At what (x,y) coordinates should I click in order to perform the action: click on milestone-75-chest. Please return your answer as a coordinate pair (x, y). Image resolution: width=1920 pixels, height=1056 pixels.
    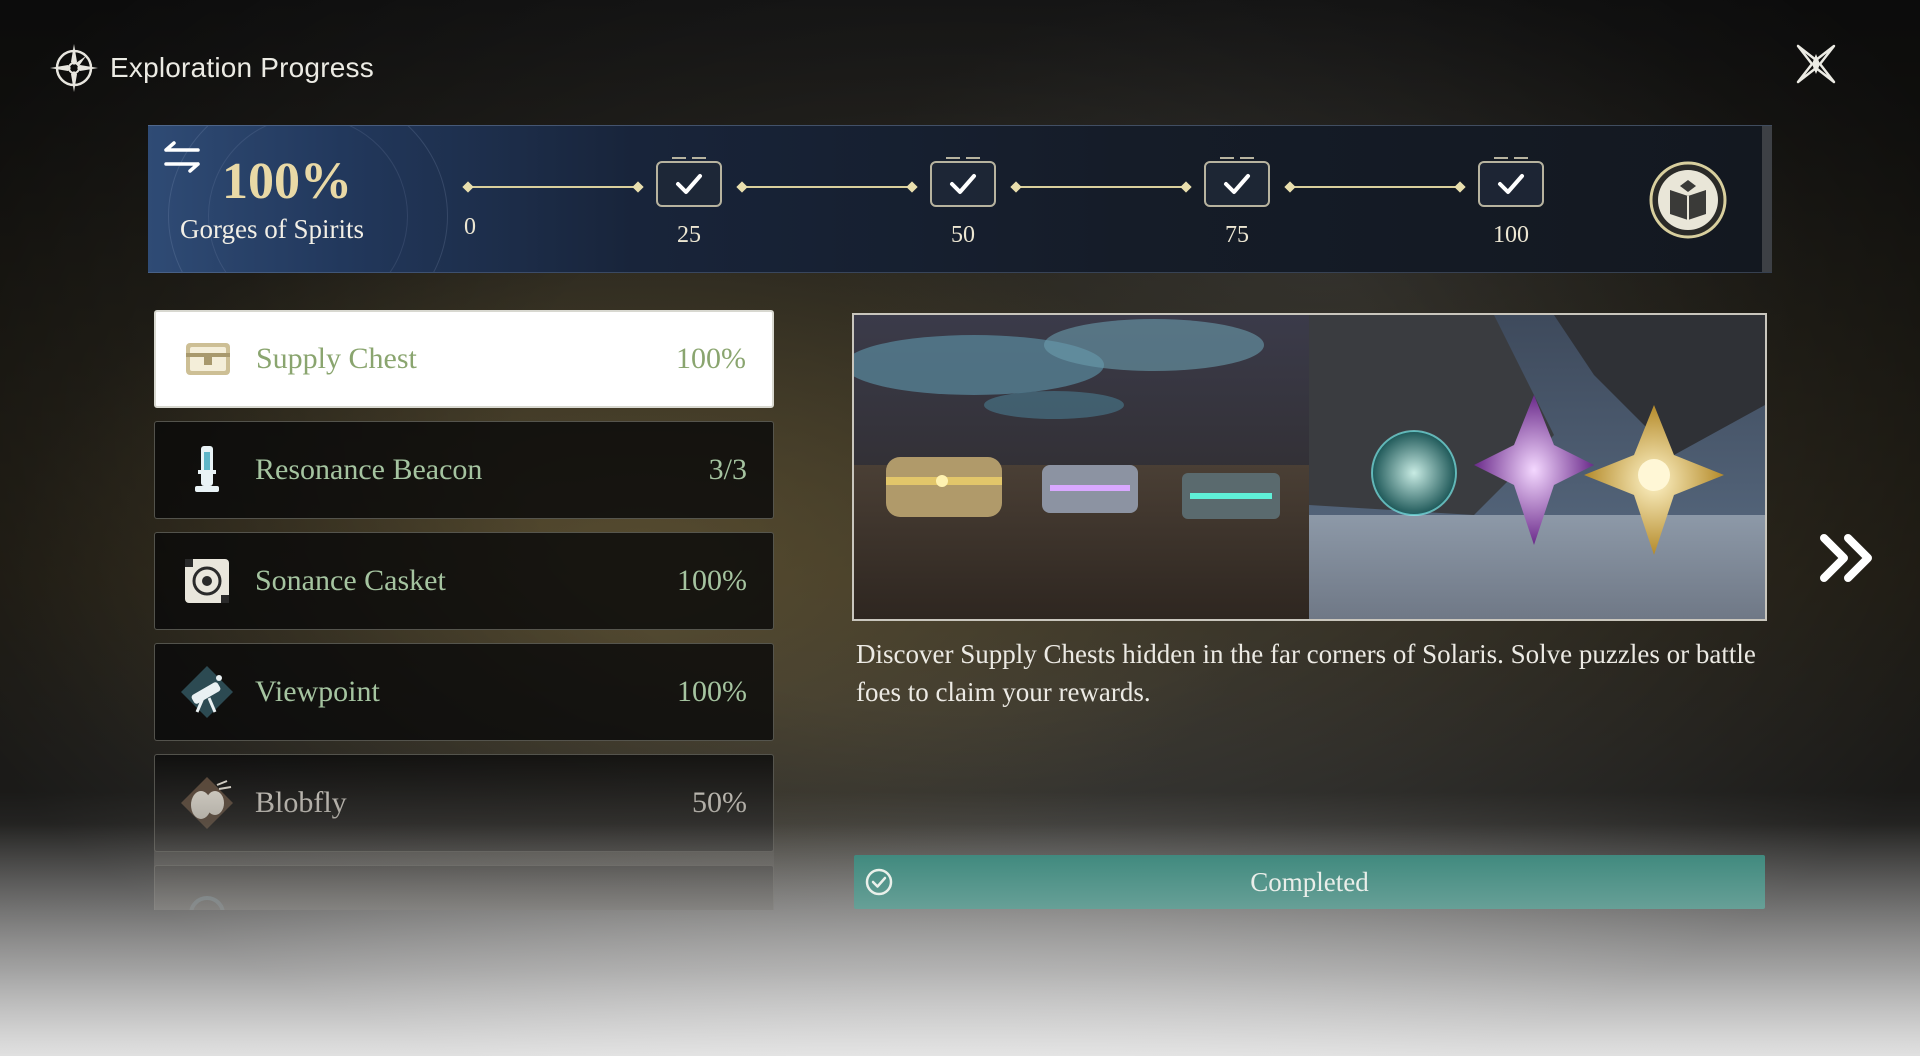
    Looking at the image, I should click on (1237, 182).